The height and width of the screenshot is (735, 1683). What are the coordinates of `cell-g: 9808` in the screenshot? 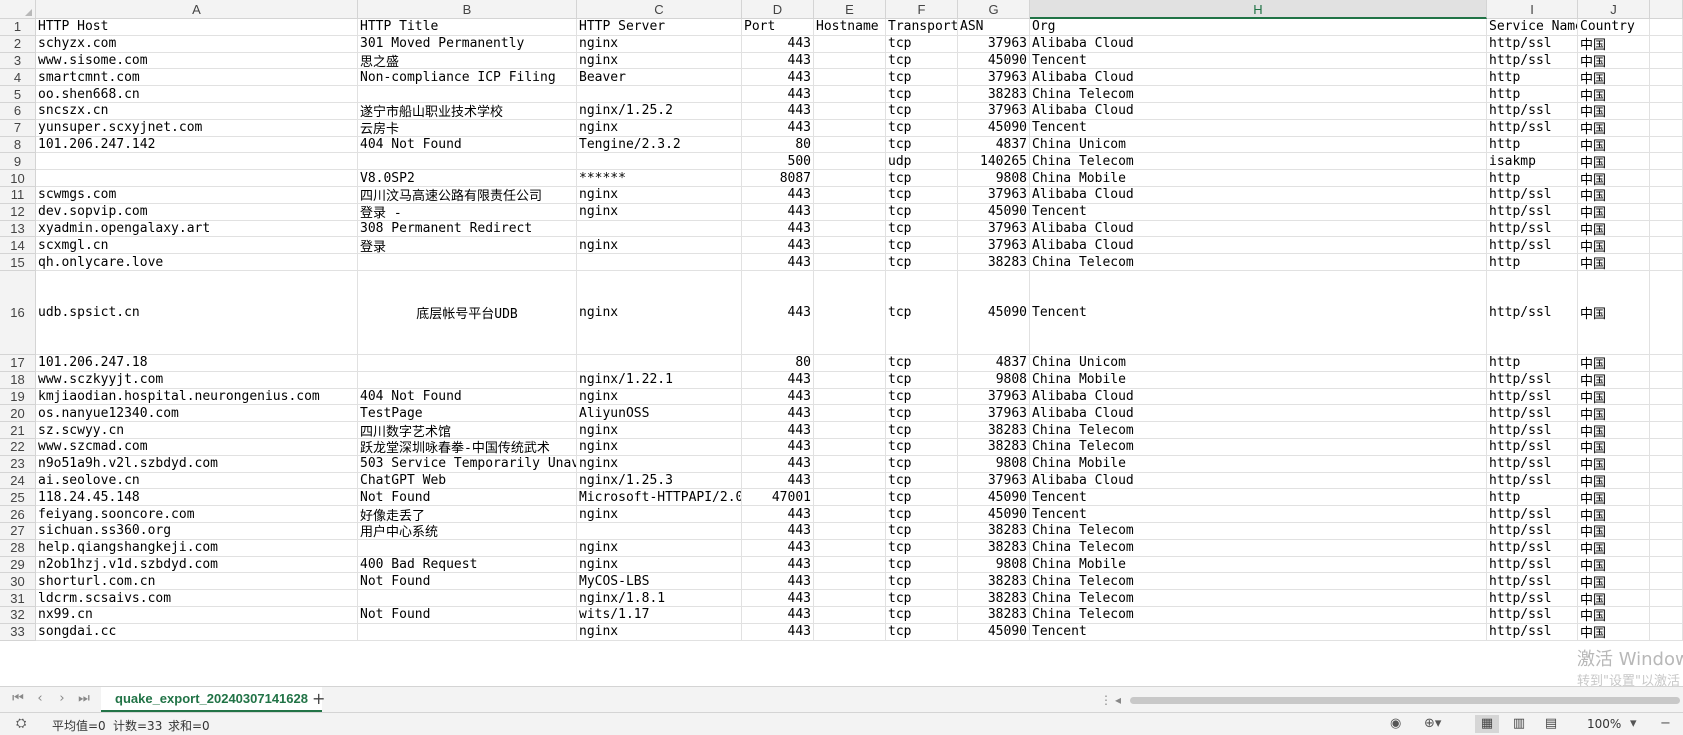 It's located at (994, 565).